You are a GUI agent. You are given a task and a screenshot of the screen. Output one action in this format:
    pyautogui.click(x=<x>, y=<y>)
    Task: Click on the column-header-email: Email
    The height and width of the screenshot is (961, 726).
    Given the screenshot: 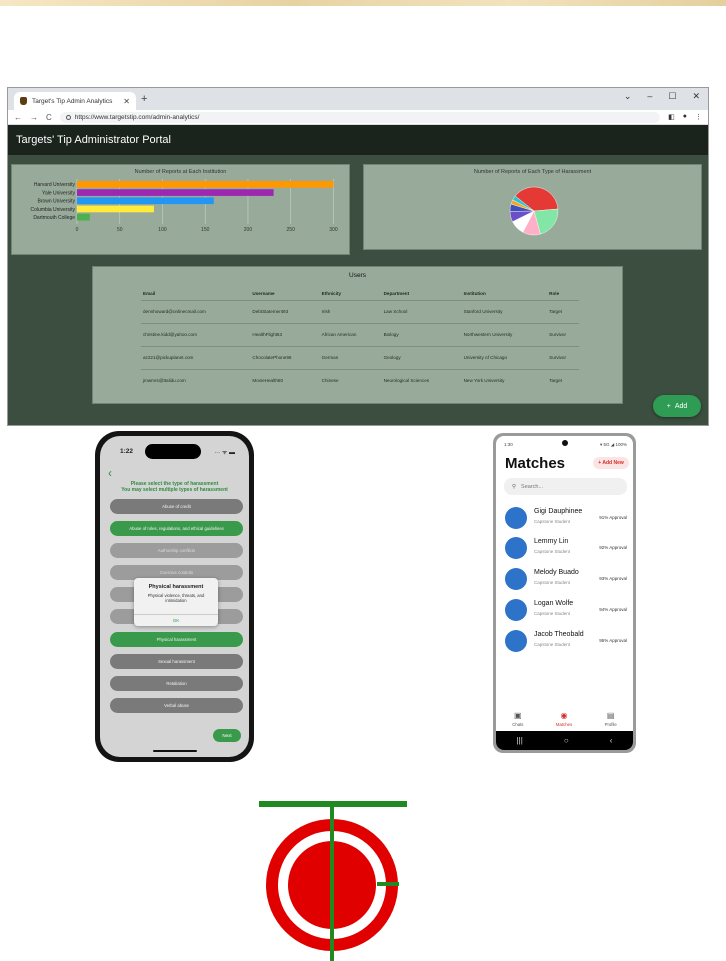 What is the action you would take?
    pyautogui.click(x=195, y=293)
    